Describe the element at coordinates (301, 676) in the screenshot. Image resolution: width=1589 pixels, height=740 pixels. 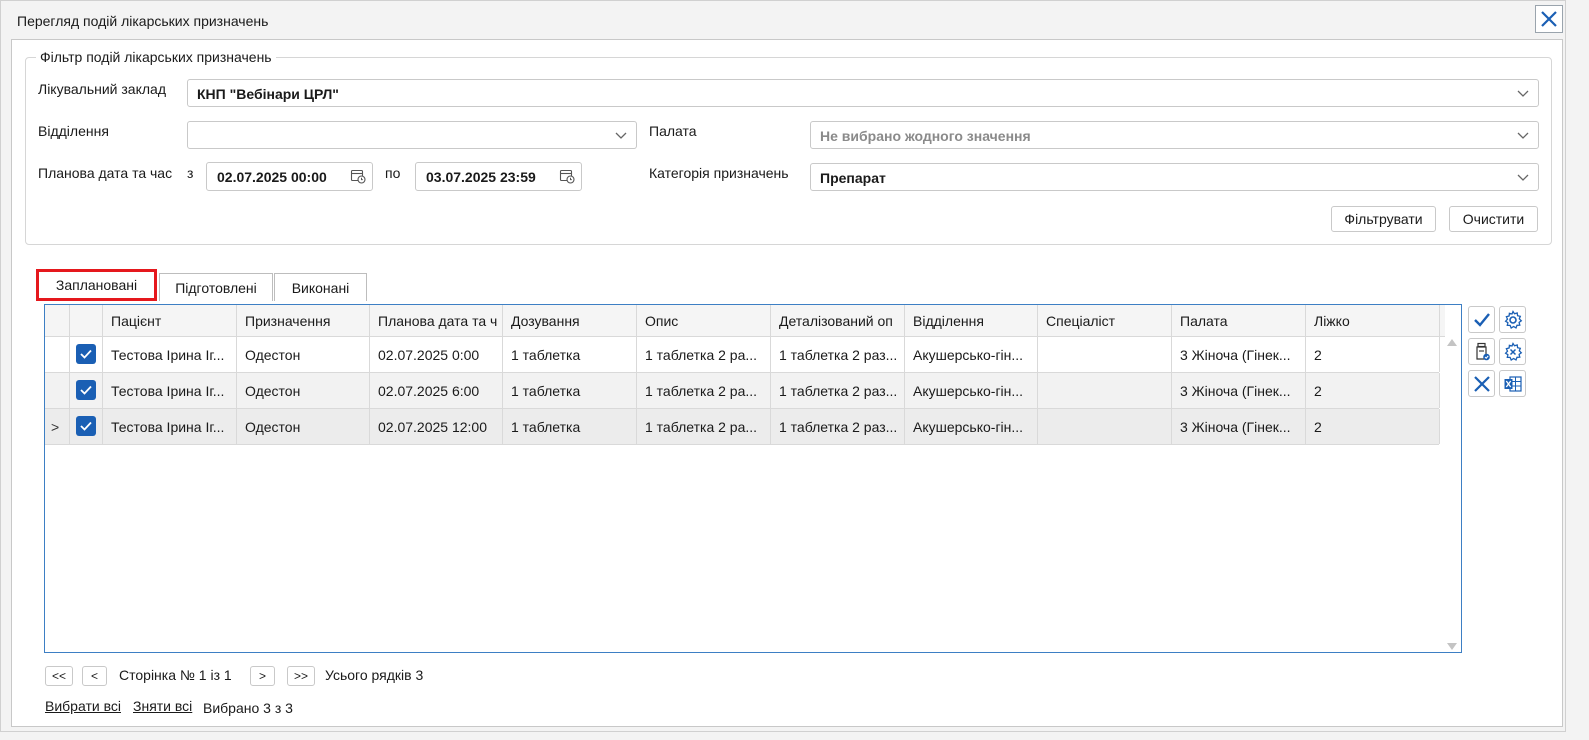
I see `last-page-button: >>` at that location.